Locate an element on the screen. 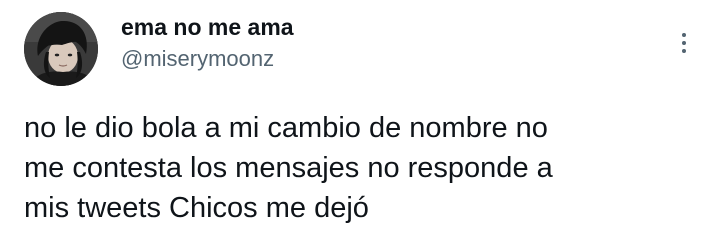 The image size is (720, 240). more-options-button is located at coordinates (684, 43).